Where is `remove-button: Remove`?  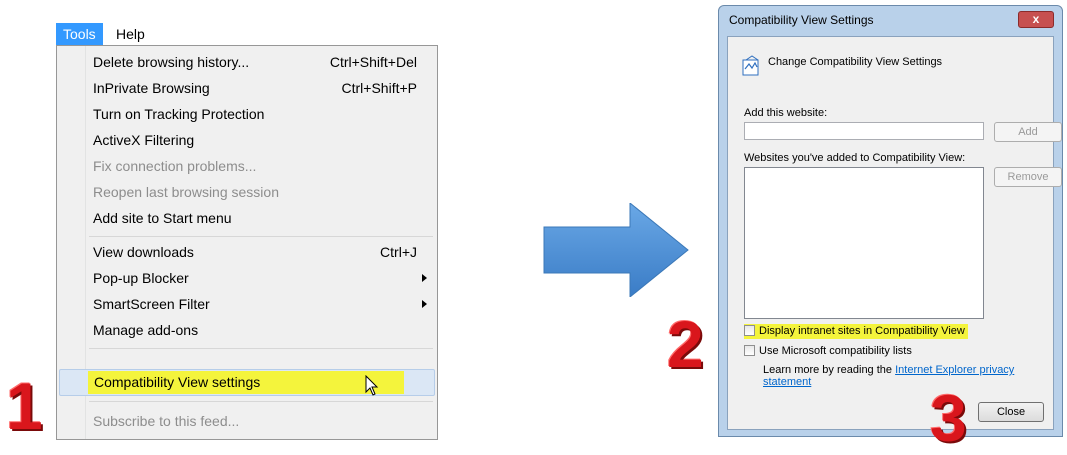
remove-button: Remove is located at coordinates (1028, 177).